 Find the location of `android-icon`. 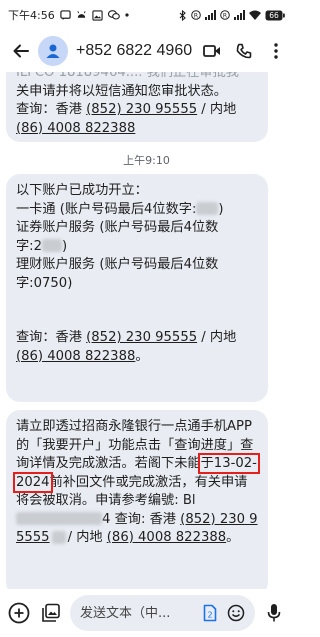

android-icon is located at coordinates (81, 15).